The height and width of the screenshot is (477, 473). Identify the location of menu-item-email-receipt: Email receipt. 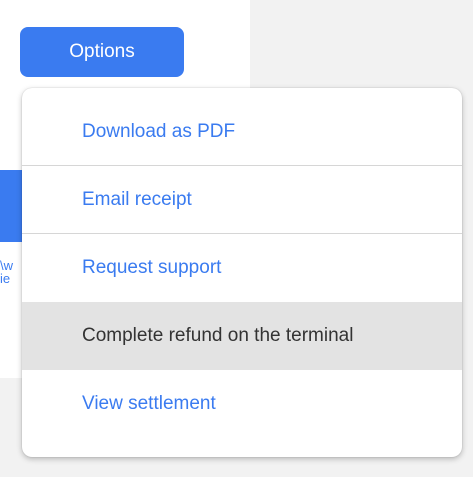
(242, 200).